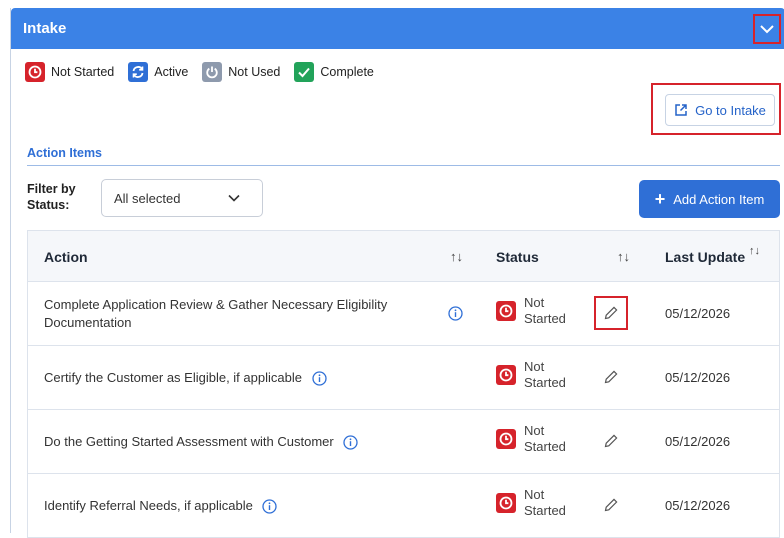  What do you see at coordinates (660, 198) in the screenshot?
I see `plus-icon: +` at bounding box center [660, 198].